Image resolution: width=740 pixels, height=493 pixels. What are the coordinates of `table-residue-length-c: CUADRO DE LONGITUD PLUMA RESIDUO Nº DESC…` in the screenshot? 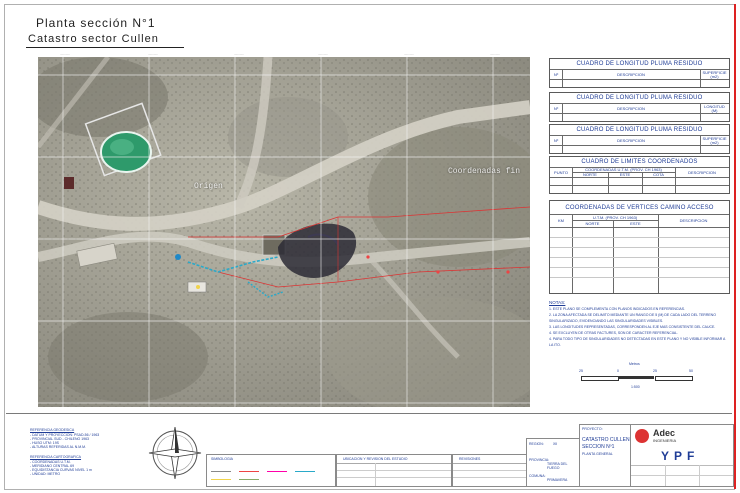 It's located at (639, 139).